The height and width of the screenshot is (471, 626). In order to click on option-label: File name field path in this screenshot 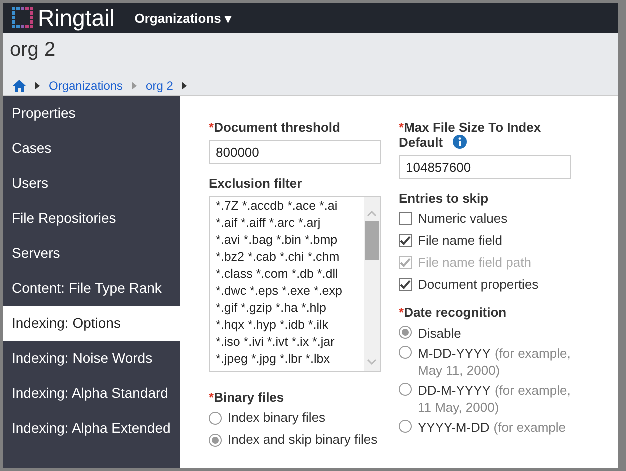, I will do `click(475, 262)`.